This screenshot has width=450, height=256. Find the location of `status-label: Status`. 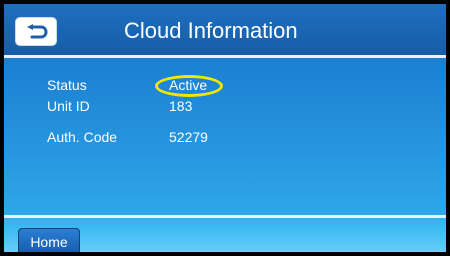

status-label: Status is located at coordinates (67, 85).